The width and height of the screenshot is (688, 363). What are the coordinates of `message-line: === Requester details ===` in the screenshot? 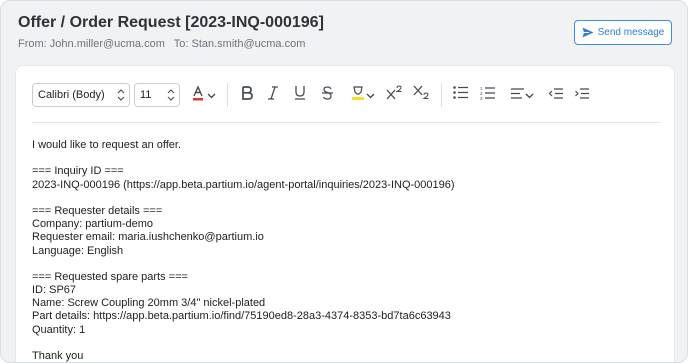 It's located at (97, 210).